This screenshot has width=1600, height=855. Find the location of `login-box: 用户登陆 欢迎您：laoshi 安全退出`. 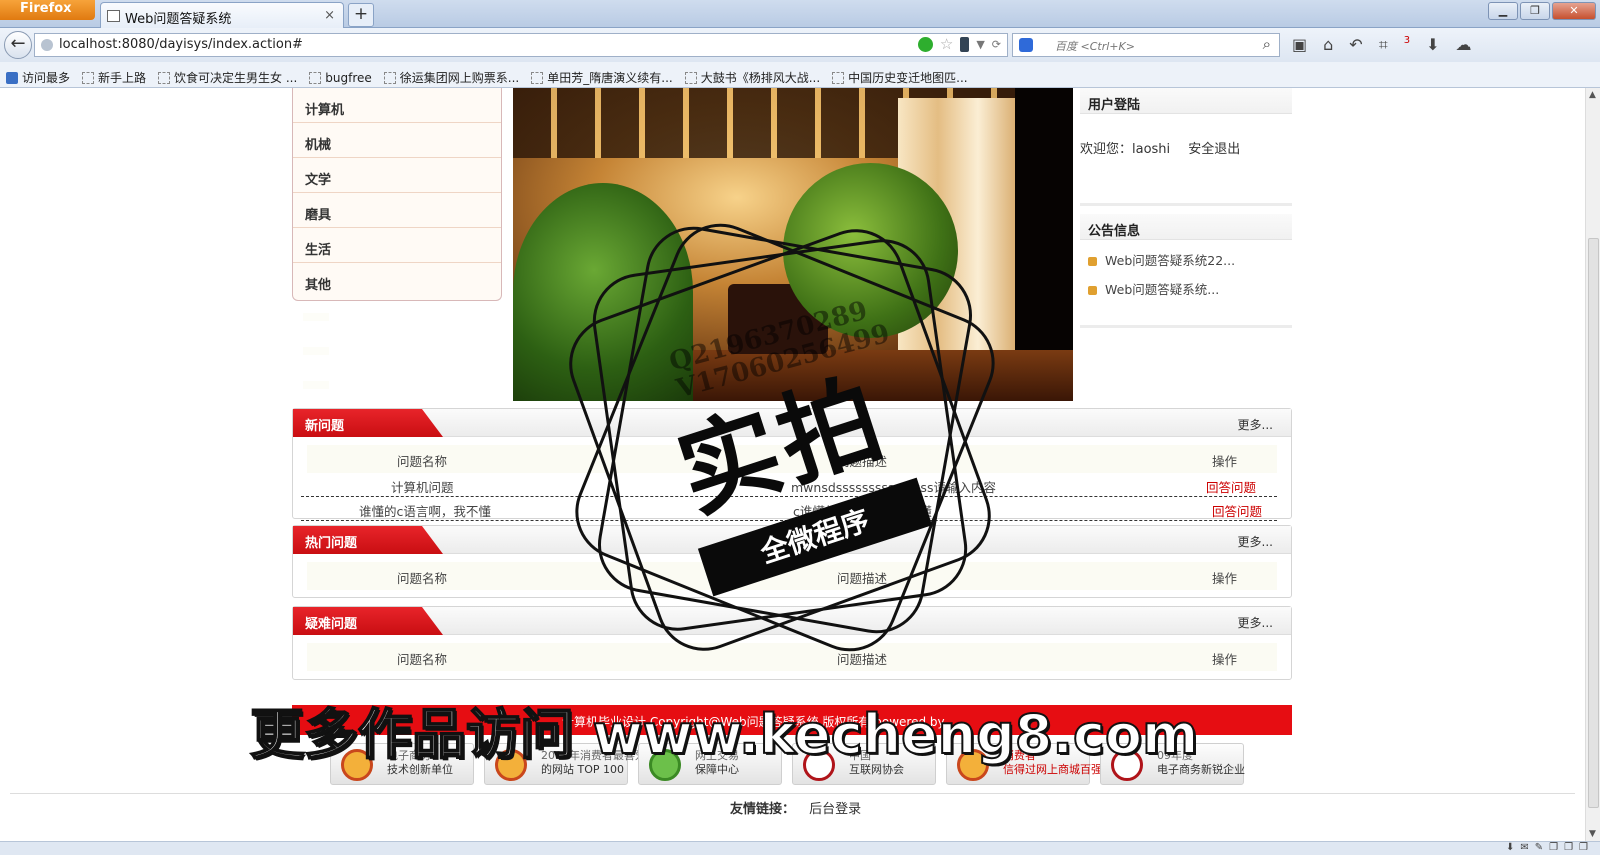

login-box: 用户登陆 欢迎您：laoshi 安全退出 is located at coordinates (1186, 147).